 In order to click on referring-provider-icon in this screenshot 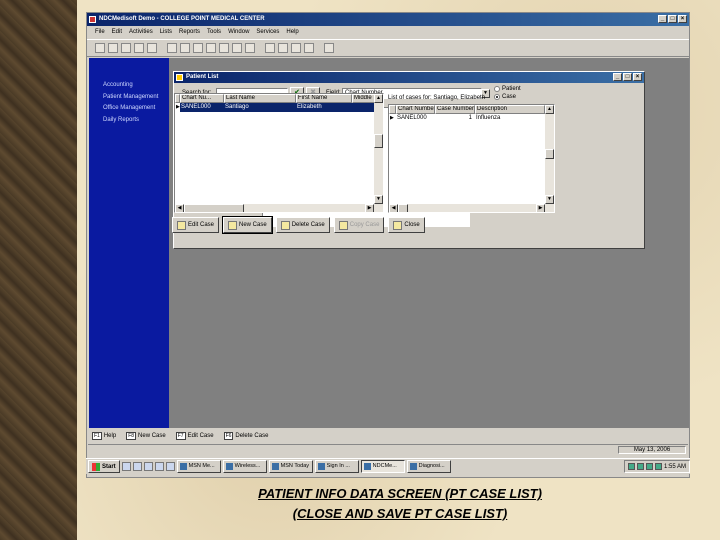, I will do `click(250, 48)`.